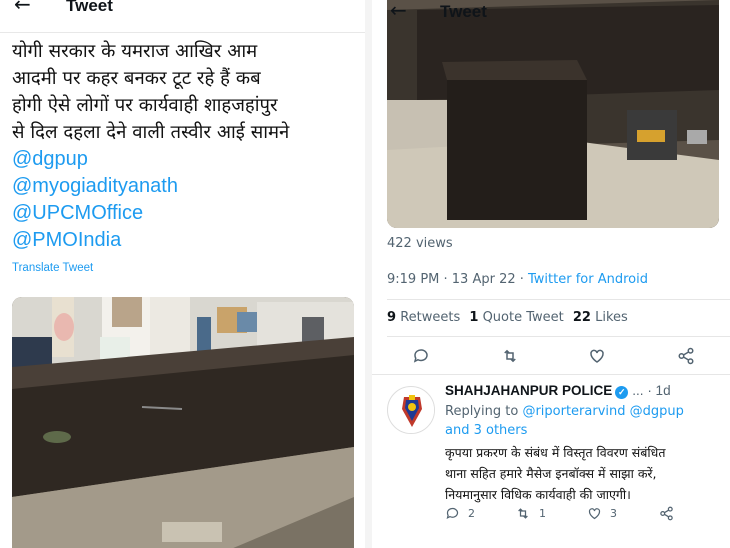  What do you see at coordinates (66, 240) in the screenshot?
I see `mention-link: @PMOIndia` at bounding box center [66, 240].